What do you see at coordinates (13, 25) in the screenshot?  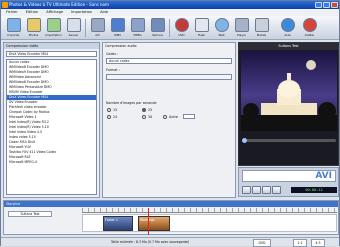 I see `import-icon` at bounding box center [13, 25].